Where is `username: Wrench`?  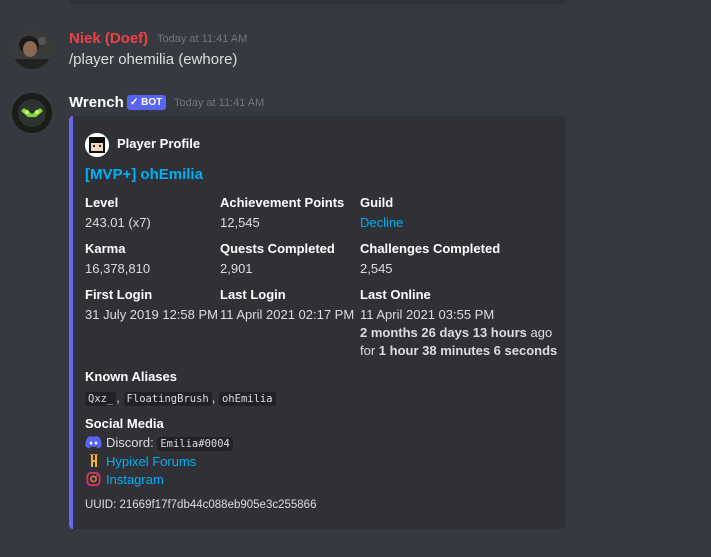
username: Wrench is located at coordinates (96, 102).